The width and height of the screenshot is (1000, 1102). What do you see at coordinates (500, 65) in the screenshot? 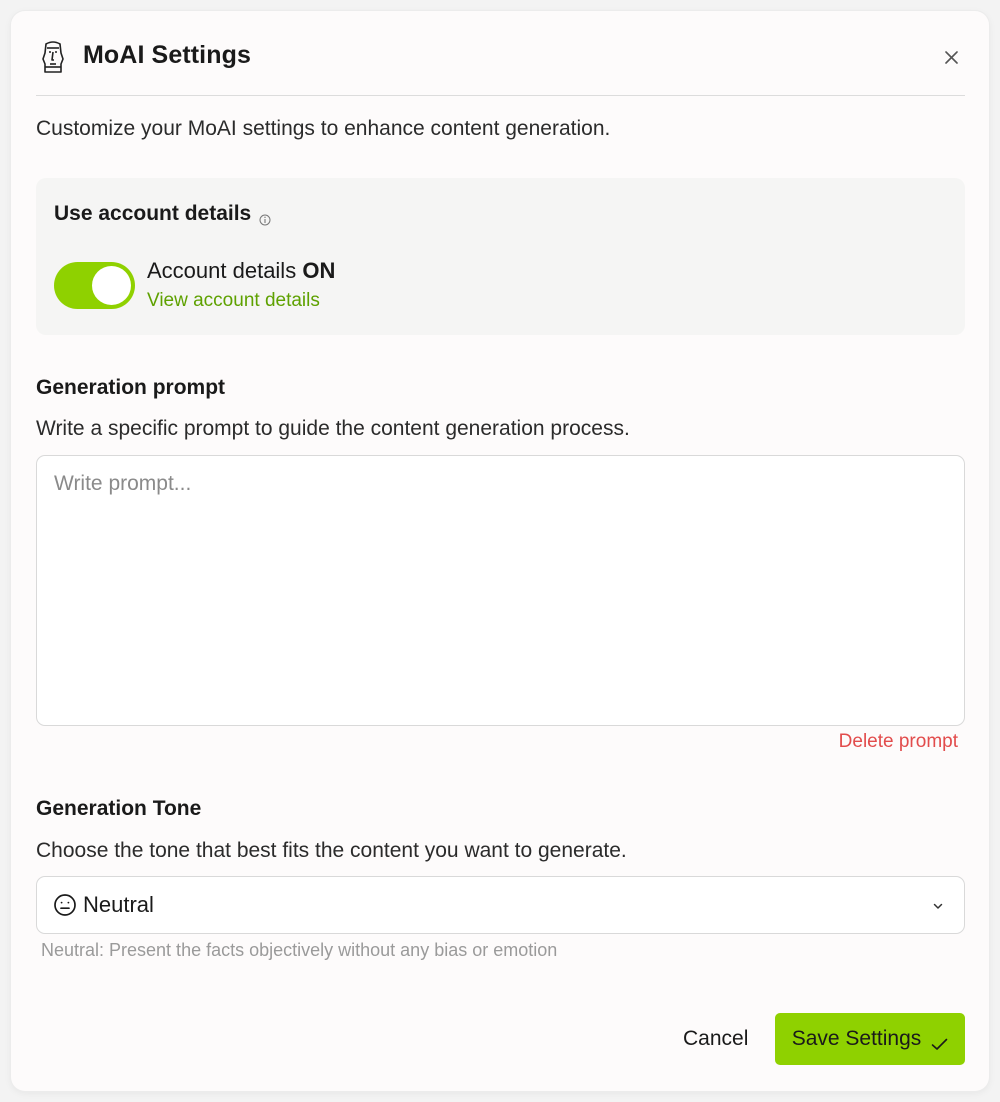
I see `dialog-header: MoAI Settings` at bounding box center [500, 65].